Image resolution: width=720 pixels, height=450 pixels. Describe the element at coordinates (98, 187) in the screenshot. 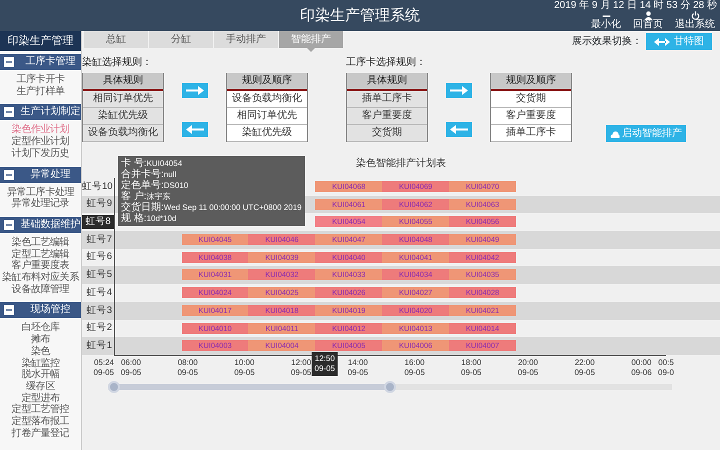

I see `row-label: 虹号10` at that location.